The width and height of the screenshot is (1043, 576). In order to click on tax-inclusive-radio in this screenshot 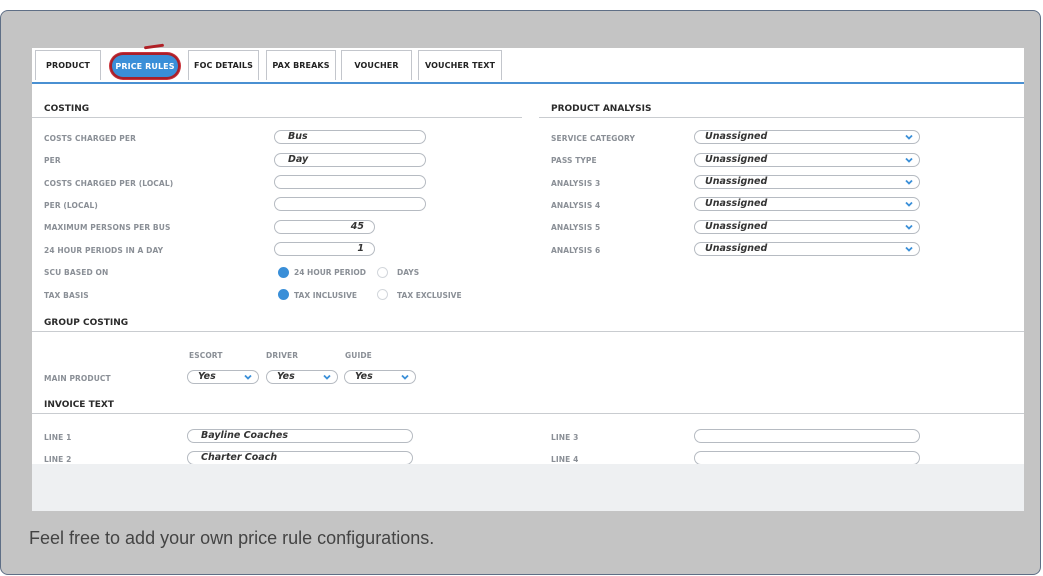, I will do `click(283, 294)`.